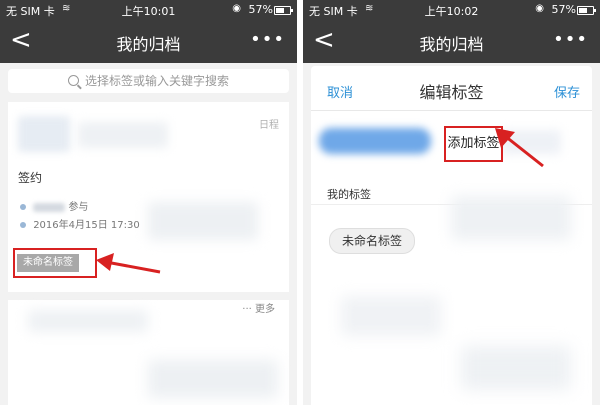  I want to click on datetime-row: 2016年4月15日 17:30, so click(80, 223).